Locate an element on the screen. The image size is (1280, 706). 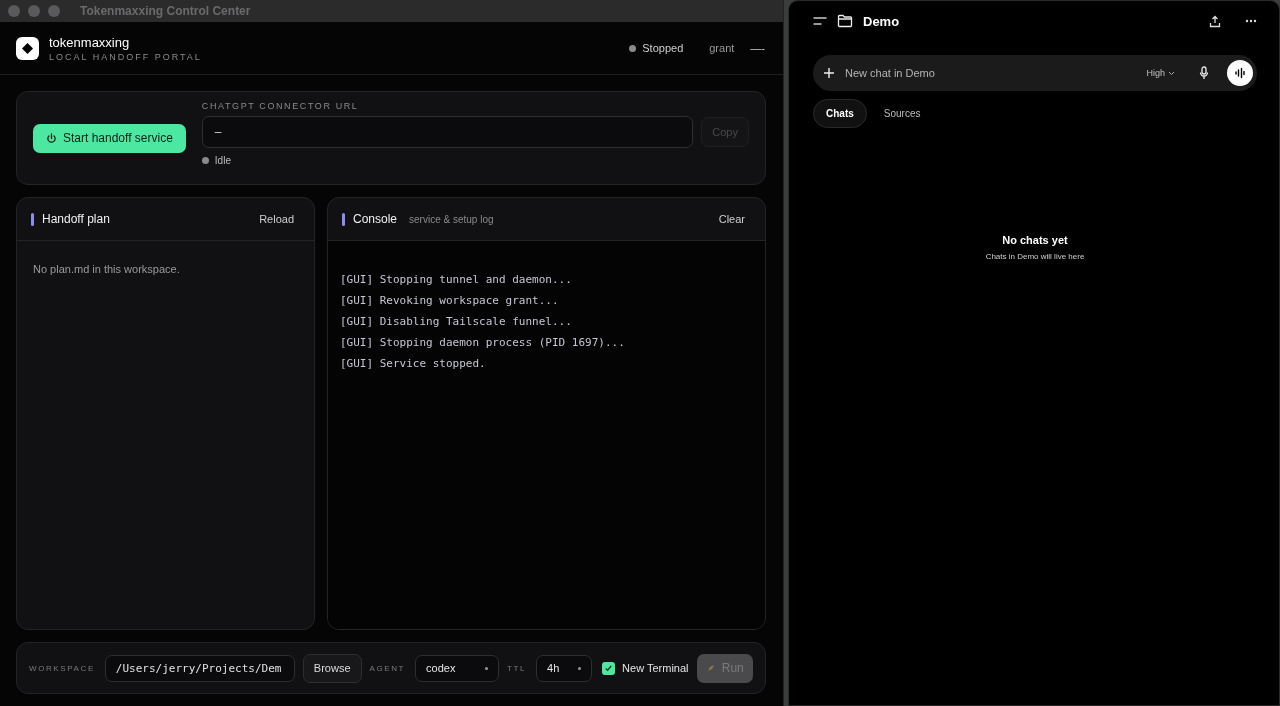
voice-button is located at coordinates (1240, 73).